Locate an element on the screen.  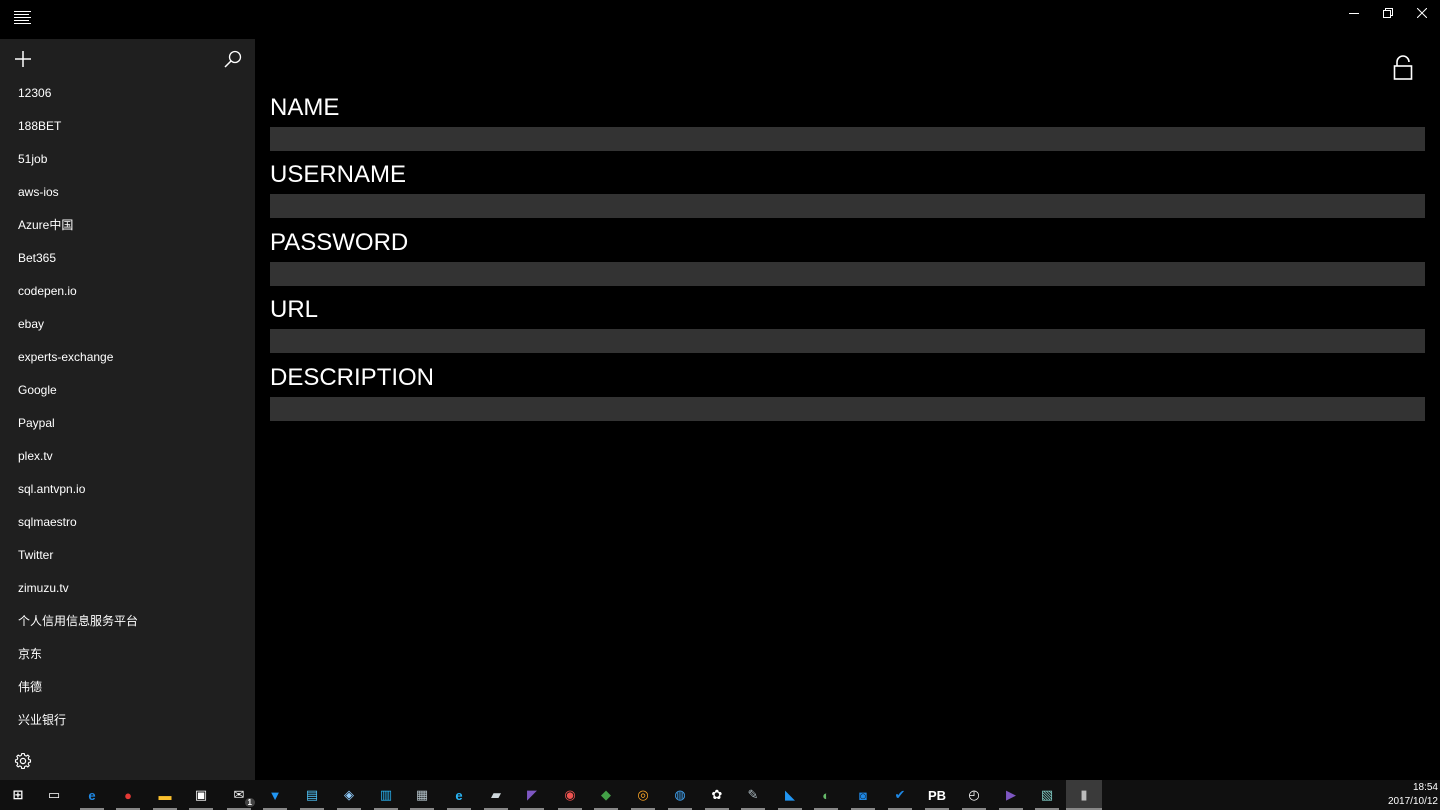
app-play-icon: ▶ is located at coordinates (1011, 796).